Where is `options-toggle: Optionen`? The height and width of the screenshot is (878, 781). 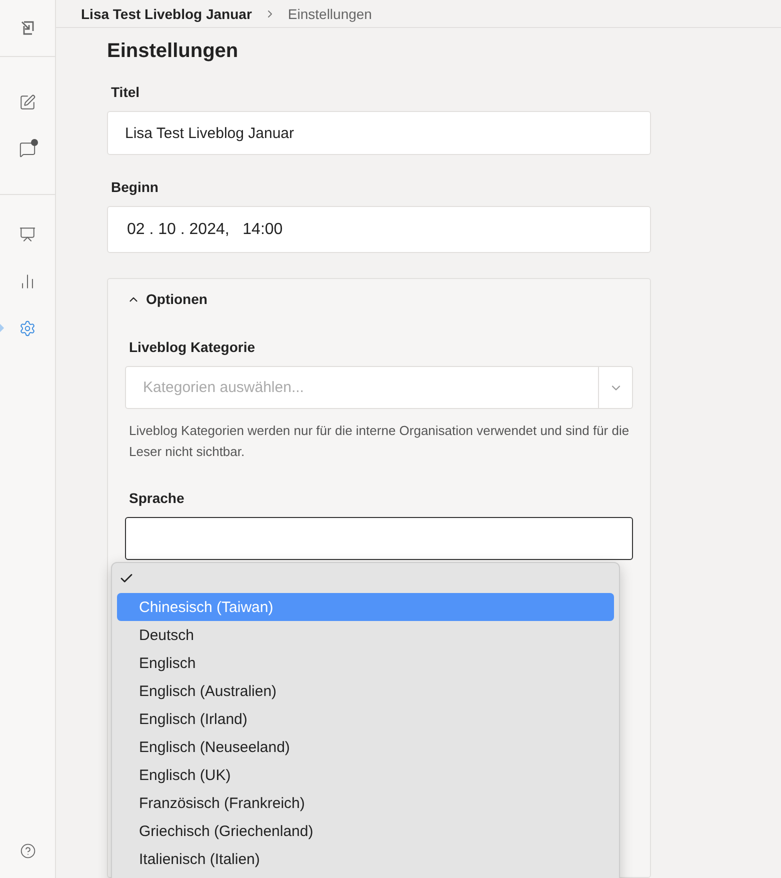 options-toggle: Optionen is located at coordinates (380, 299).